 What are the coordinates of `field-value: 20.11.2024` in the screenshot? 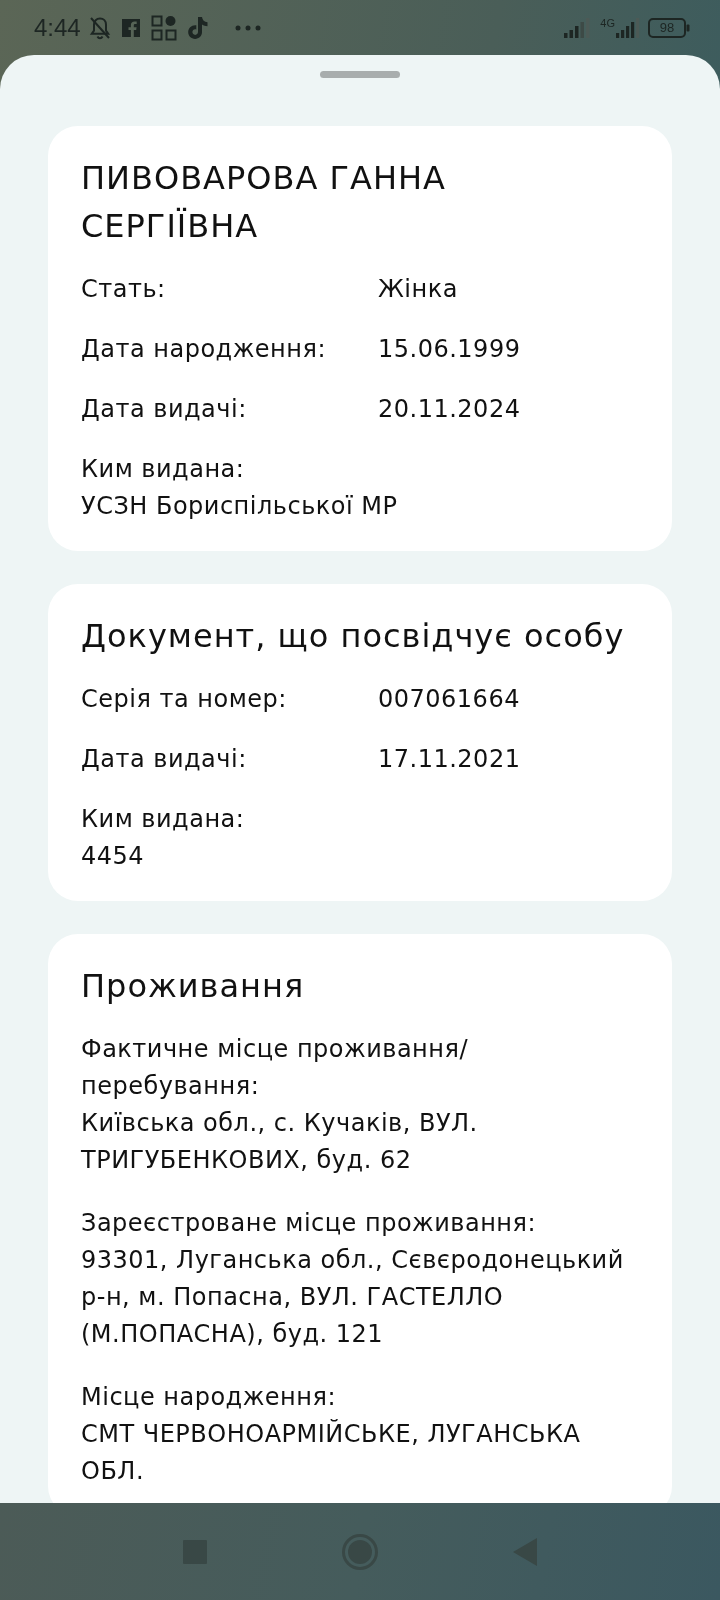 It's located at (449, 409).